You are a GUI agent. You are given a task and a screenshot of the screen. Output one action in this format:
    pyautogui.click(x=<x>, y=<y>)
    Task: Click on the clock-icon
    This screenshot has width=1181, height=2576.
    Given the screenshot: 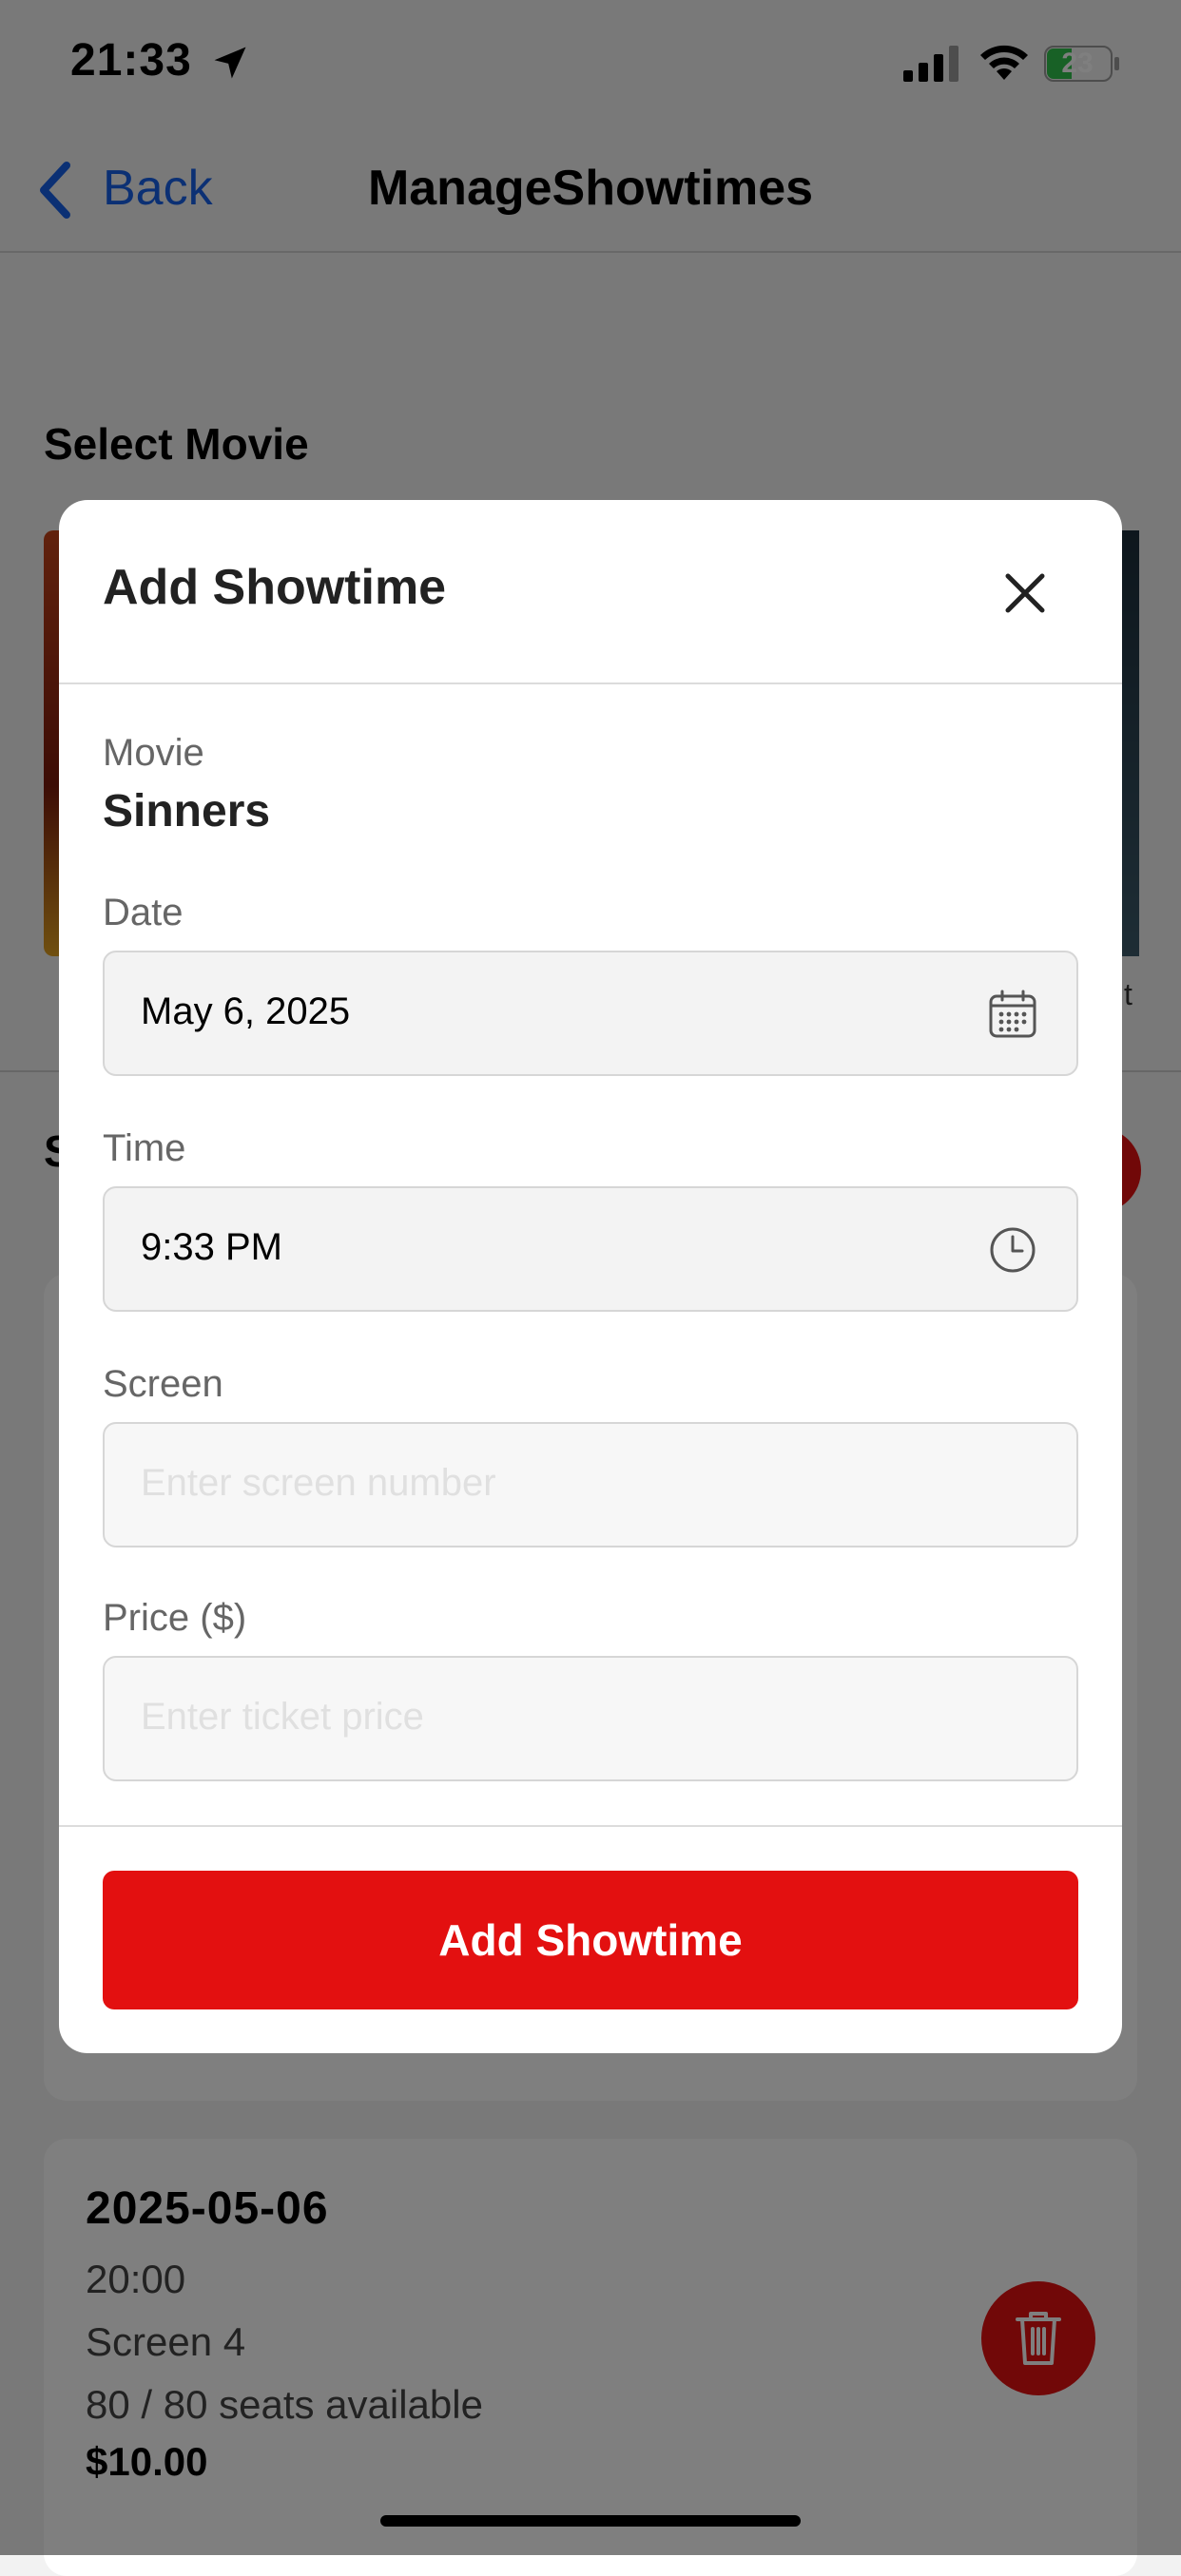 What is the action you would take?
    pyautogui.click(x=1013, y=1250)
    